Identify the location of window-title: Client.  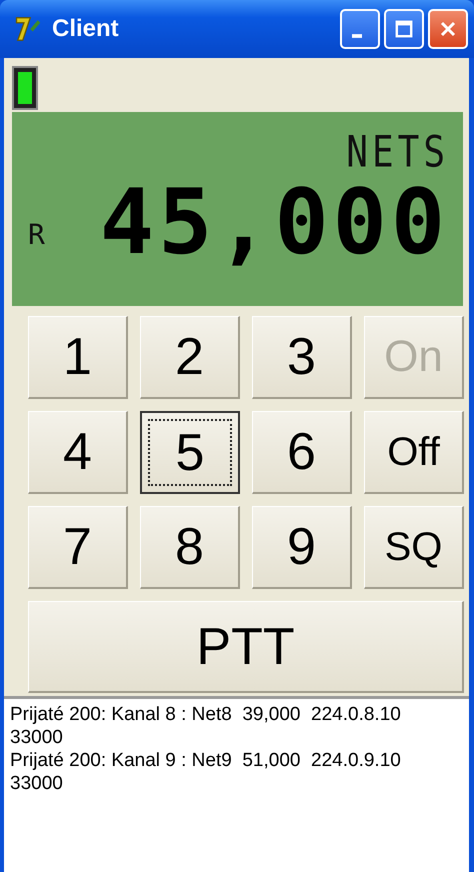
(86, 29).